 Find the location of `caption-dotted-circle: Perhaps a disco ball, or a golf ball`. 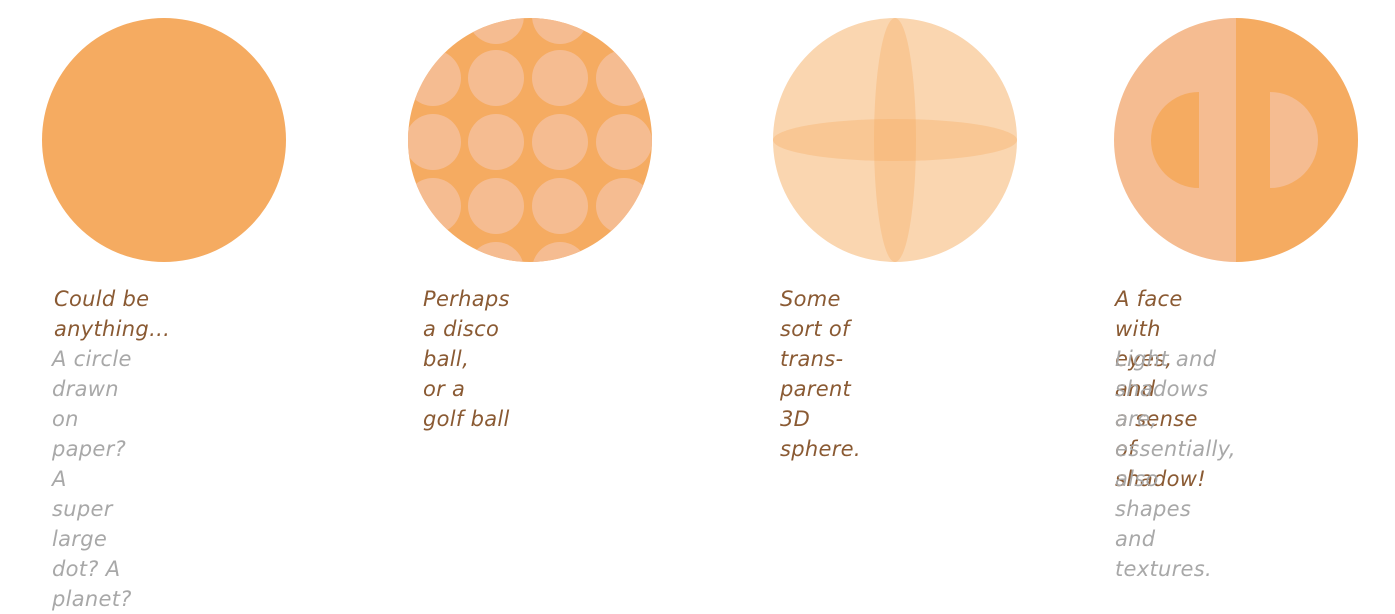

caption-dotted-circle: Perhaps a disco ball, or a golf ball is located at coordinates (466, 359).